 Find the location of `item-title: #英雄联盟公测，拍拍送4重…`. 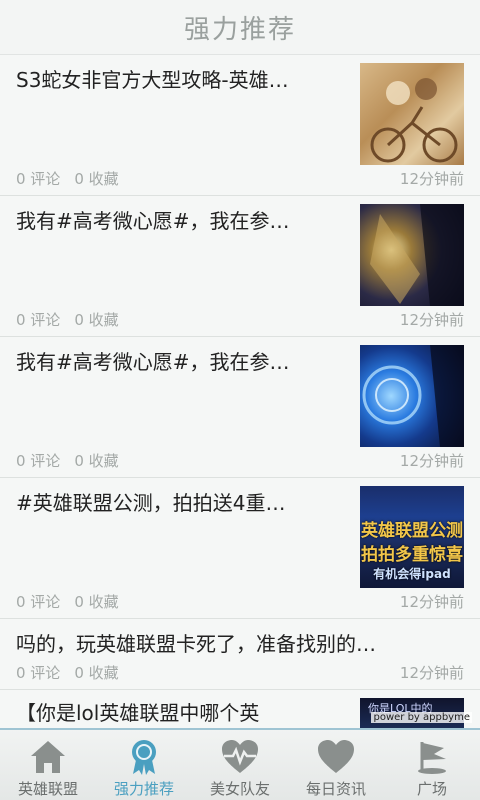

item-title: #英雄联盟公测，拍拍送4重… is located at coordinates (151, 503).